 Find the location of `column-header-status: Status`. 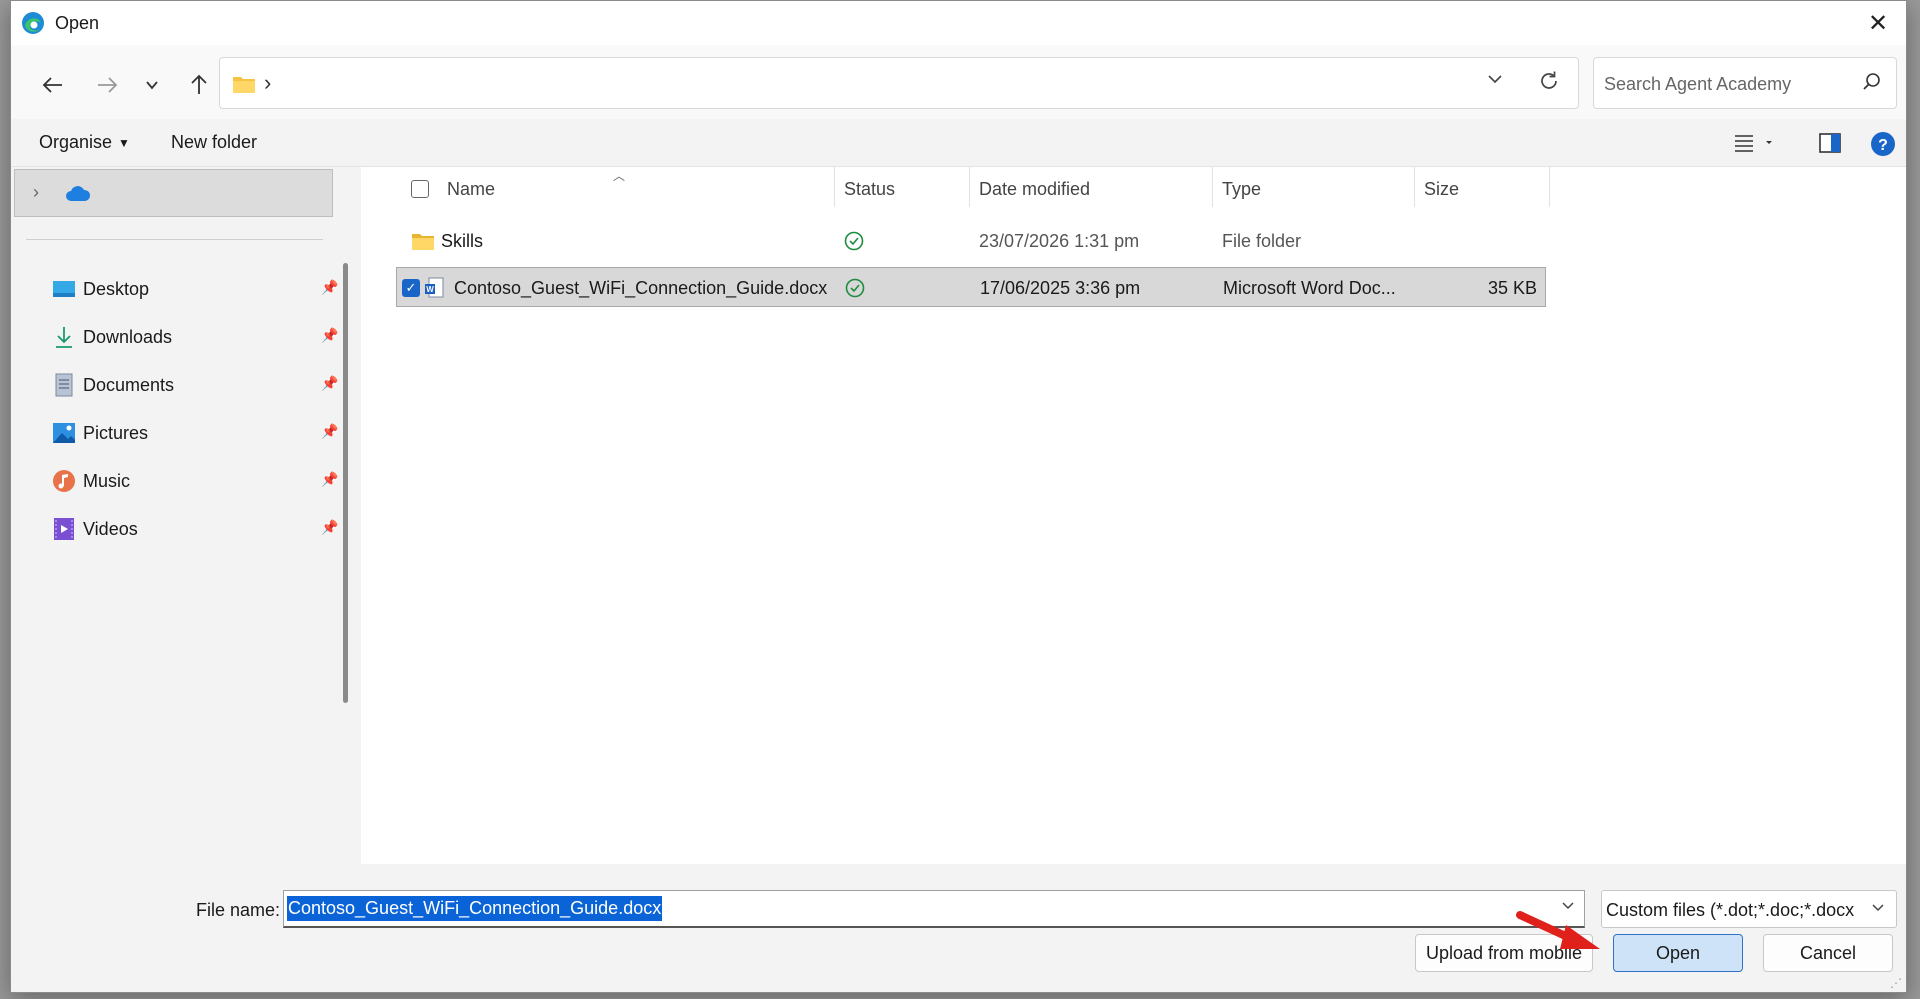

column-header-status: Status is located at coordinates (869, 189).